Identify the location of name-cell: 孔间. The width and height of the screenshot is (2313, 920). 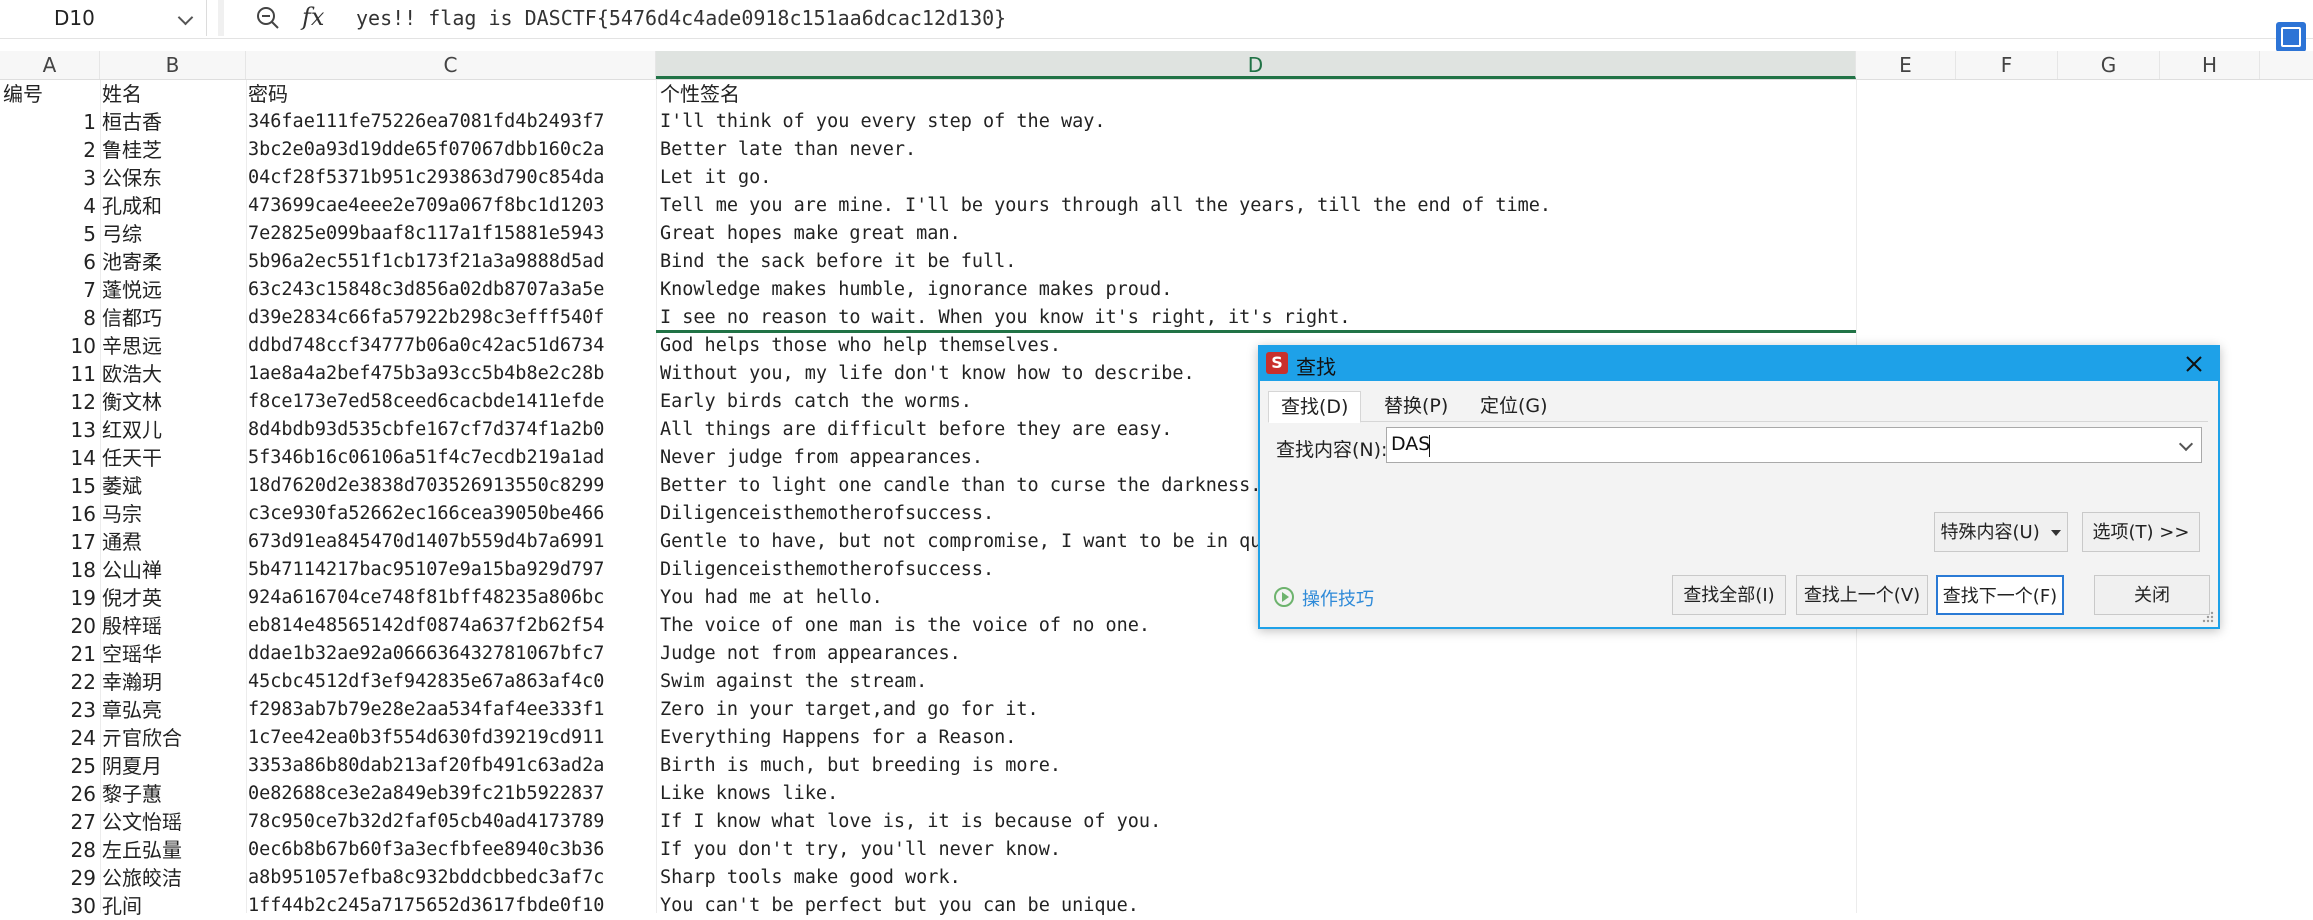
(173, 906).